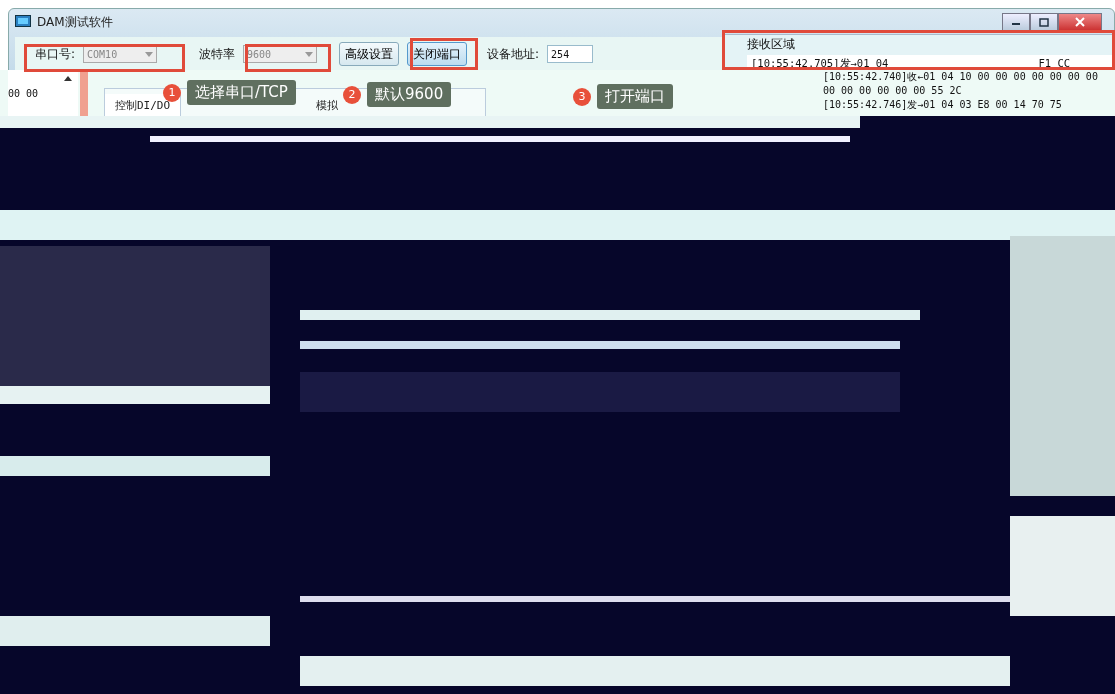 This screenshot has height=694, width=1115. Describe the element at coordinates (369, 54) in the screenshot. I see `advanced-settings-button: 高级设置` at that location.